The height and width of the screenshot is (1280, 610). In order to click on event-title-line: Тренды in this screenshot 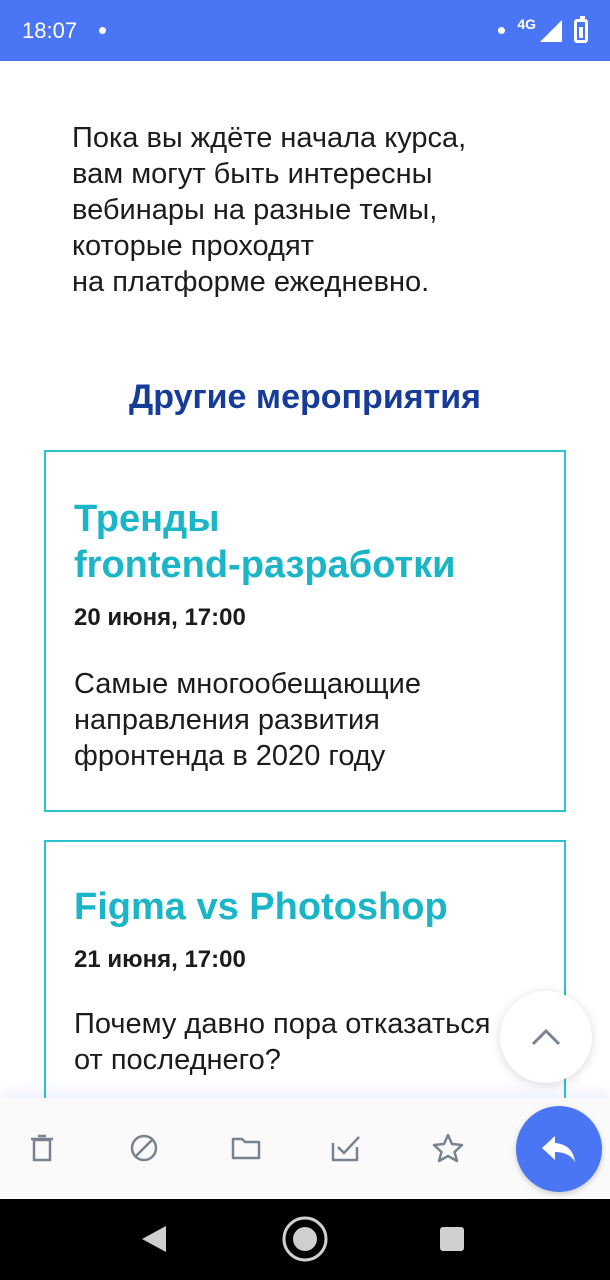, I will do `click(147, 519)`.